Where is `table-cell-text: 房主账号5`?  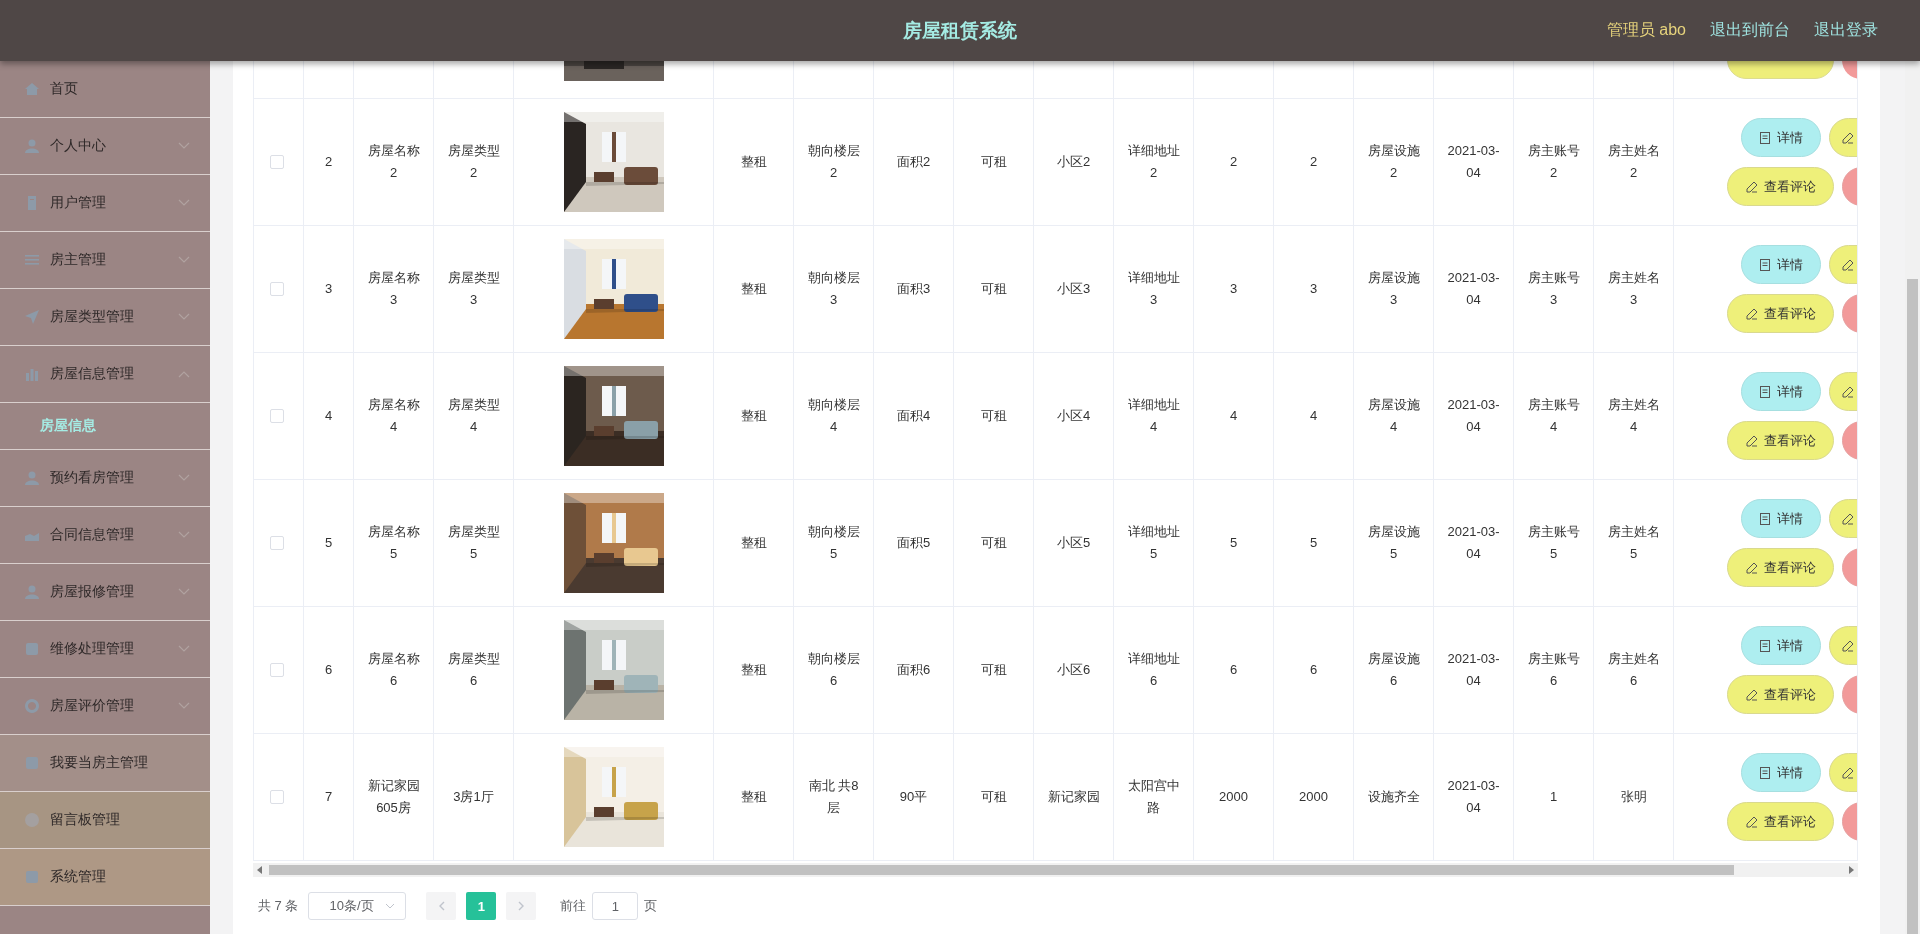 table-cell-text: 房主账号5 is located at coordinates (1553, 543).